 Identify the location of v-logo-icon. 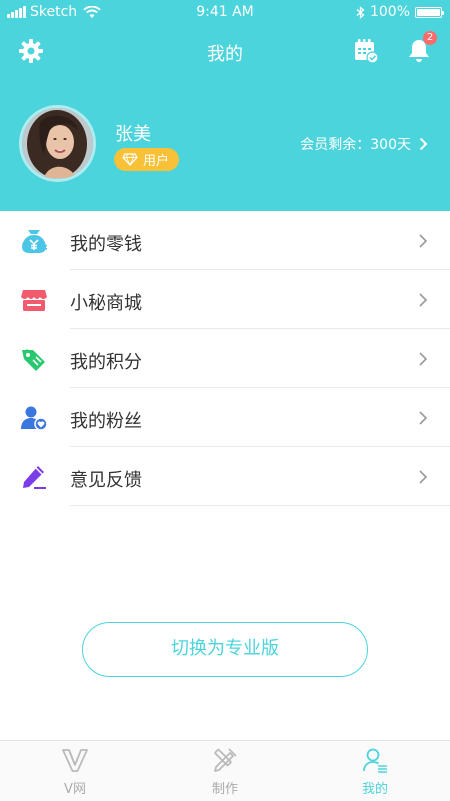
(75, 760).